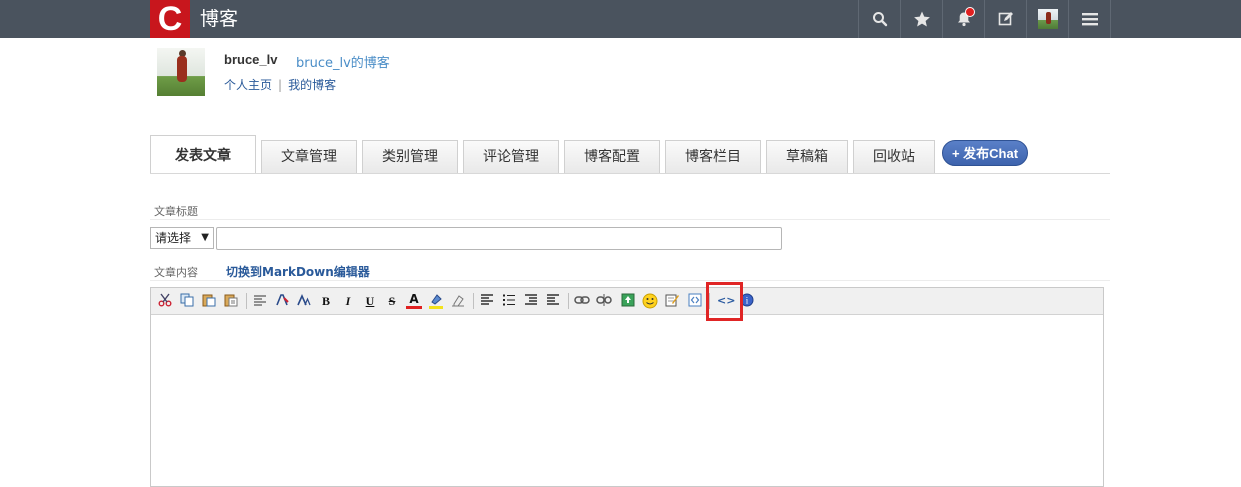 The height and width of the screenshot is (487, 1241). Describe the element at coordinates (1005, 19) in the screenshot. I see `edit-icon` at that location.